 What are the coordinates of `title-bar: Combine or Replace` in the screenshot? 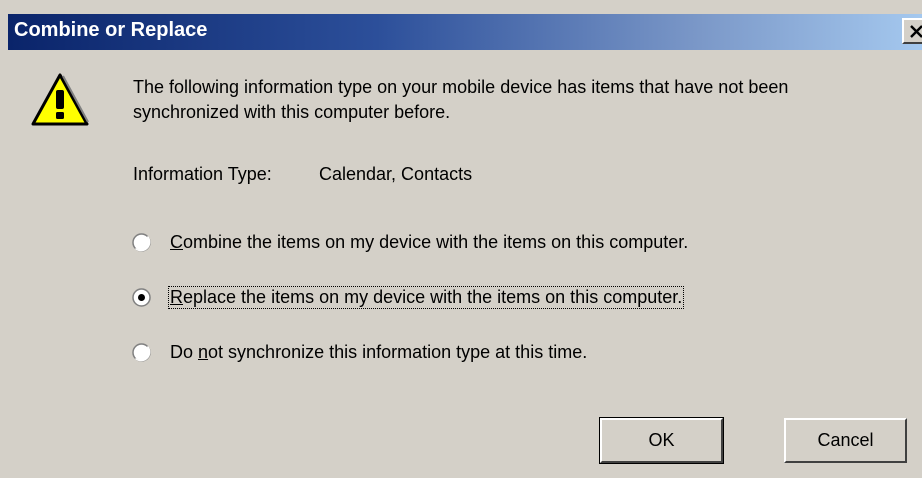 It's located at (465, 32).